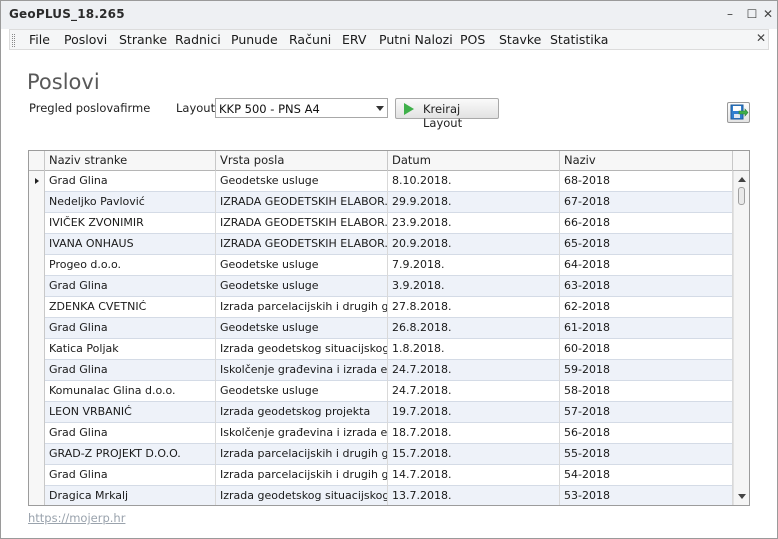 Image resolution: width=778 pixels, height=539 pixels. What do you see at coordinates (474, 475) in the screenshot?
I see `cell-datum: 14.7.2018.` at bounding box center [474, 475].